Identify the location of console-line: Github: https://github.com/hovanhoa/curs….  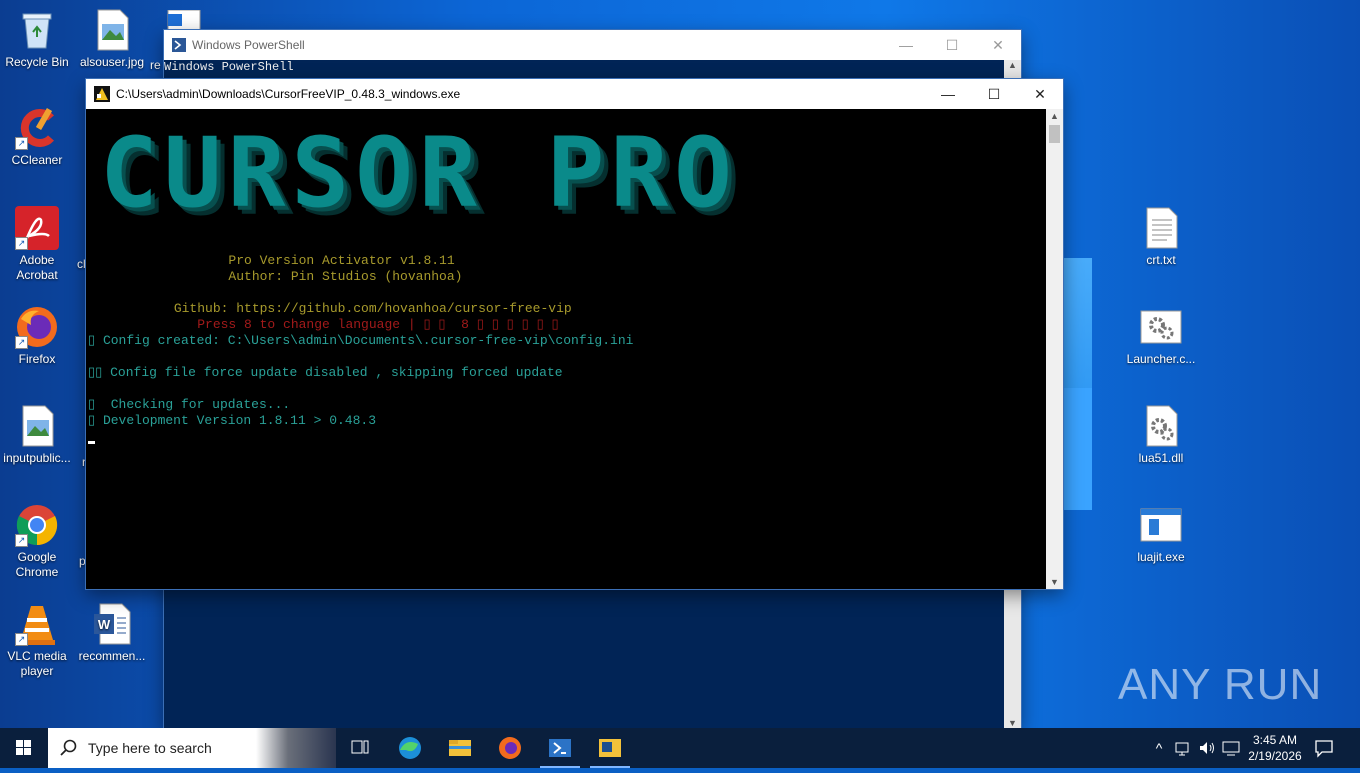
(330, 308).